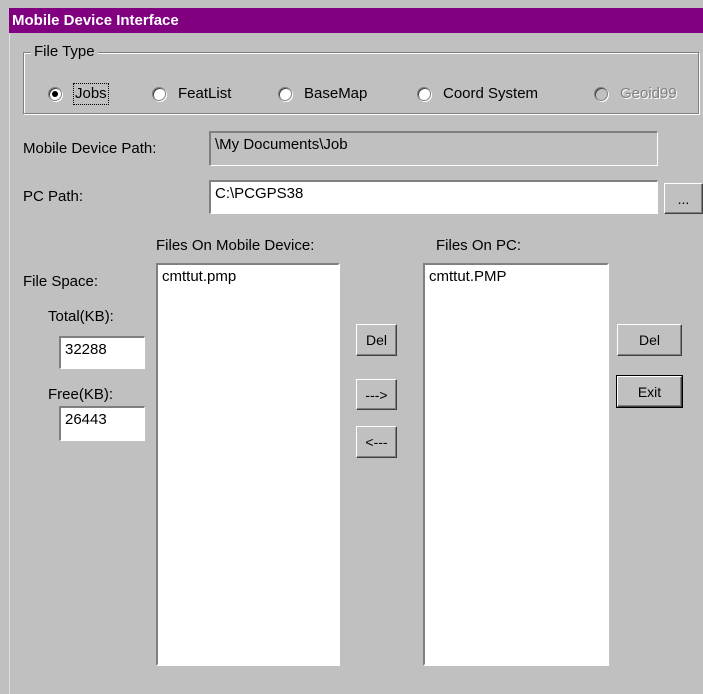  Describe the element at coordinates (433, 148) in the screenshot. I see `mobile-device-path-field: \My Documents\Job` at that location.